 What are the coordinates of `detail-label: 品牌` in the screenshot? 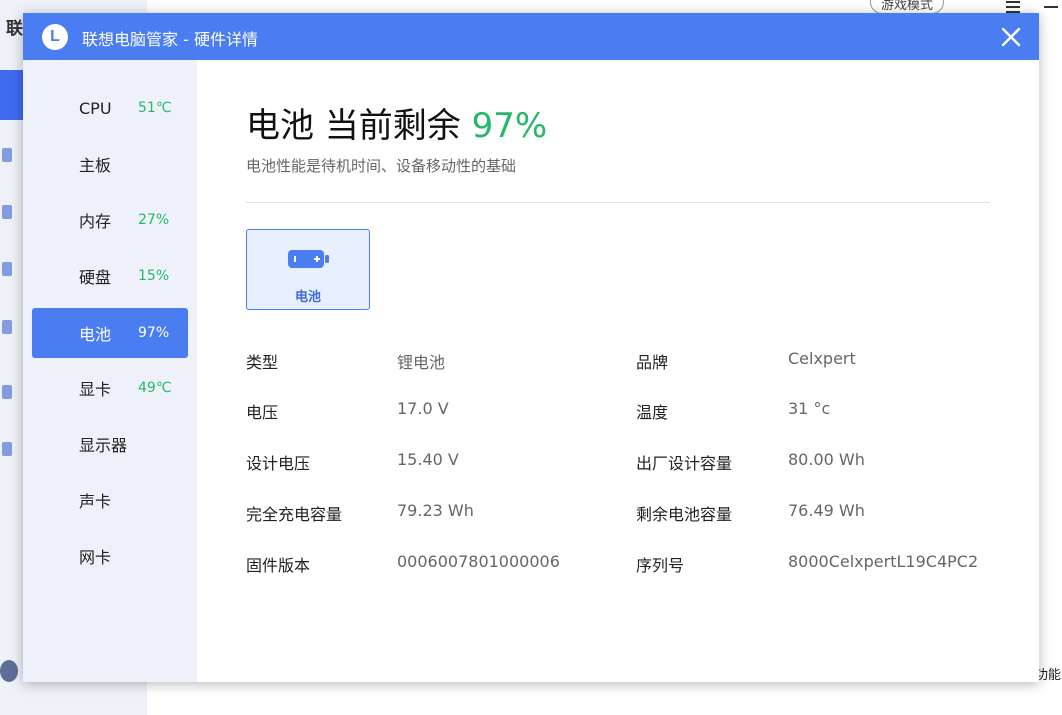 It's located at (652, 362).